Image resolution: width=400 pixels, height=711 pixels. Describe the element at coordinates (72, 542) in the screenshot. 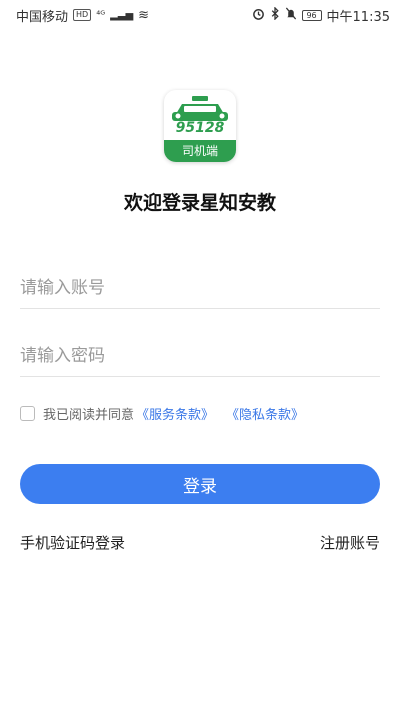

I see `sms-login-link: 手机验证码登录` at that location.